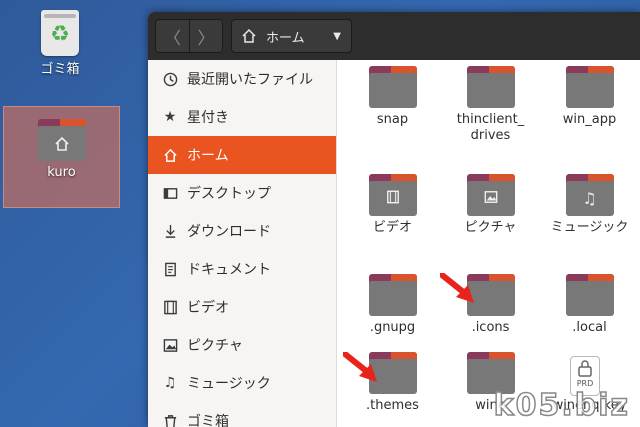  I want to click on folder-name: ミュージック, so click(589, 227).